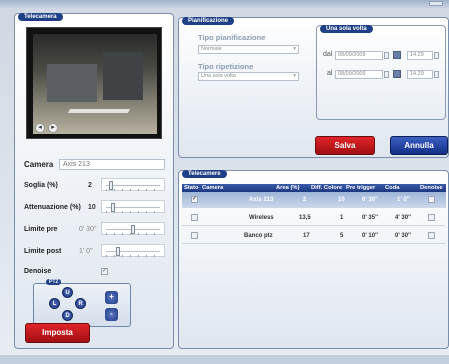  Describe the element at coordinates (248, 49) in the screenshot. I see `tipo-pianificazione-select: Normale ▾` at that location.